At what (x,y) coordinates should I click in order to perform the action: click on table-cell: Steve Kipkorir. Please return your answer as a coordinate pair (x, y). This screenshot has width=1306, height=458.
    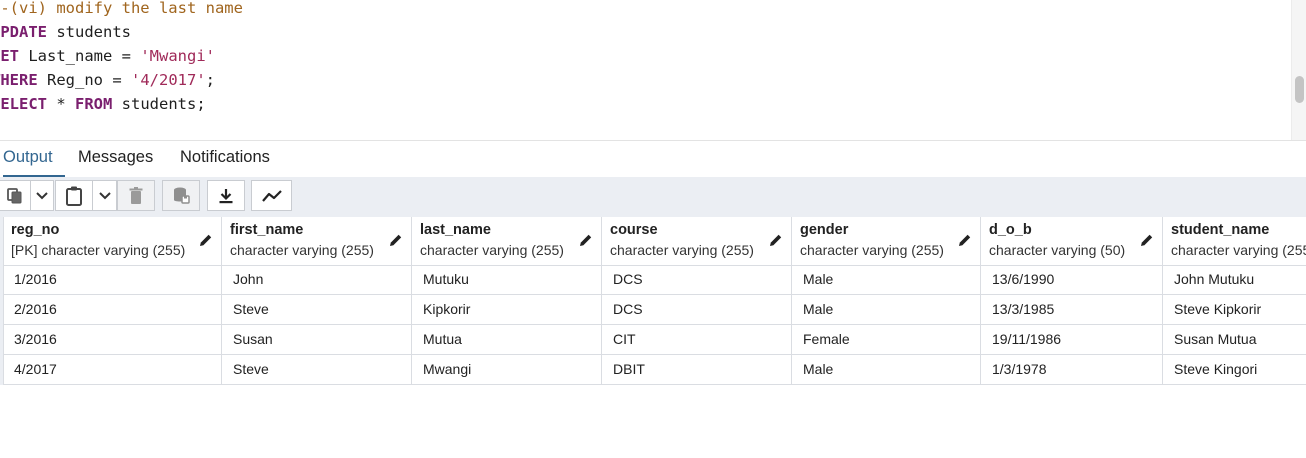
    Looking at the image, I should click on (1234, 309).